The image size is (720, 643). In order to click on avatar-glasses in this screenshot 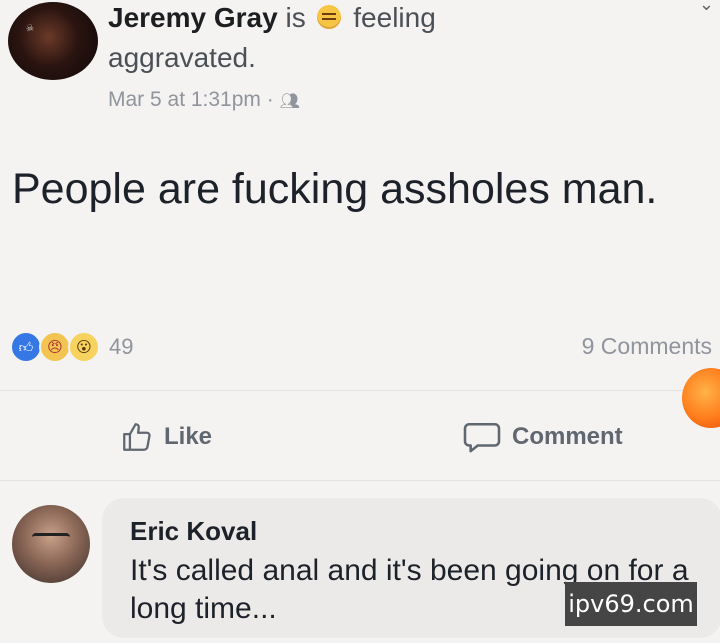, I will do `click(51, 538)`.